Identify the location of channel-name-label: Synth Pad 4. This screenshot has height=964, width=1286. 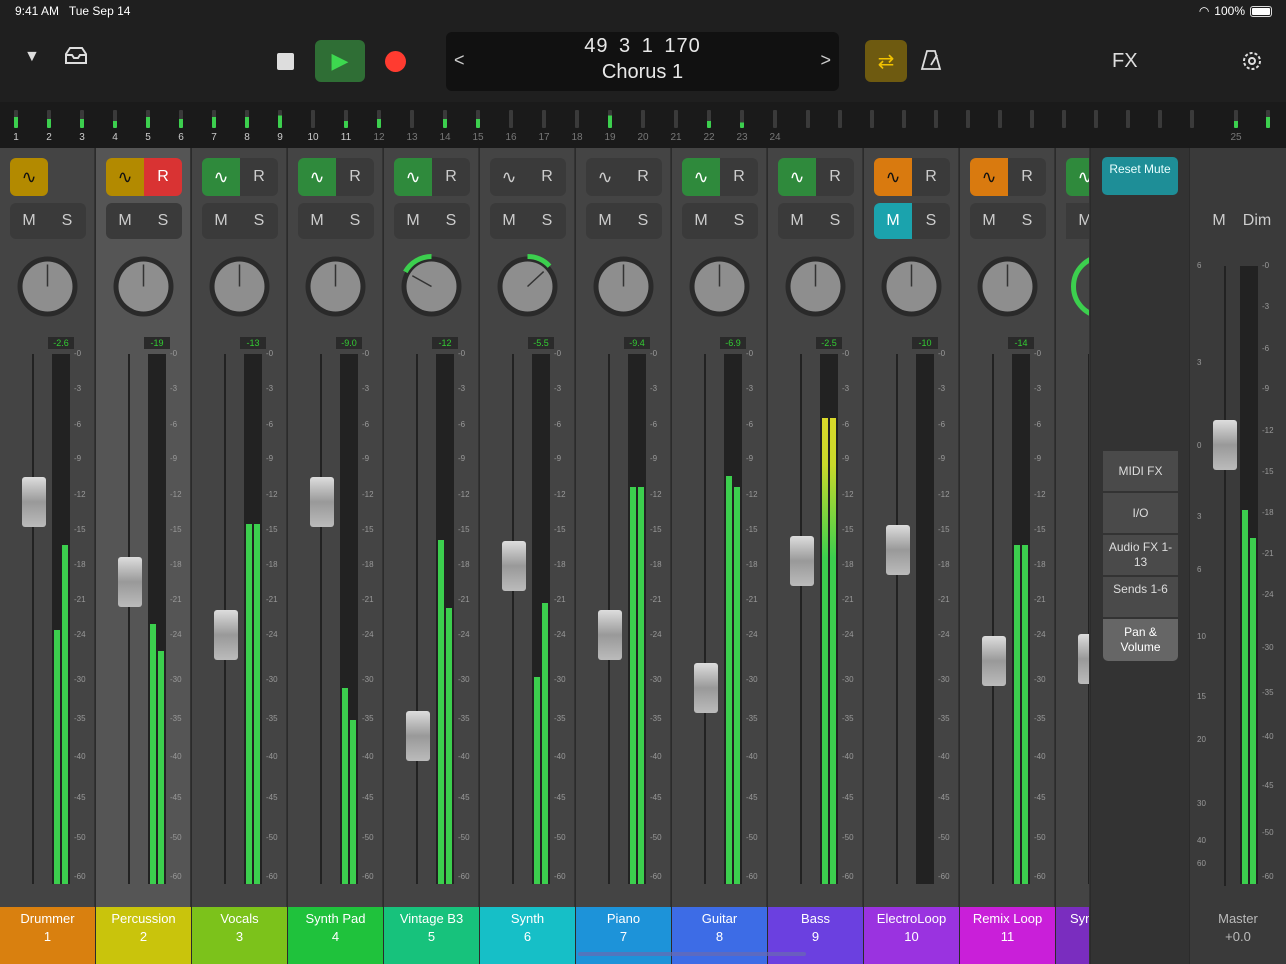
(335, 935).